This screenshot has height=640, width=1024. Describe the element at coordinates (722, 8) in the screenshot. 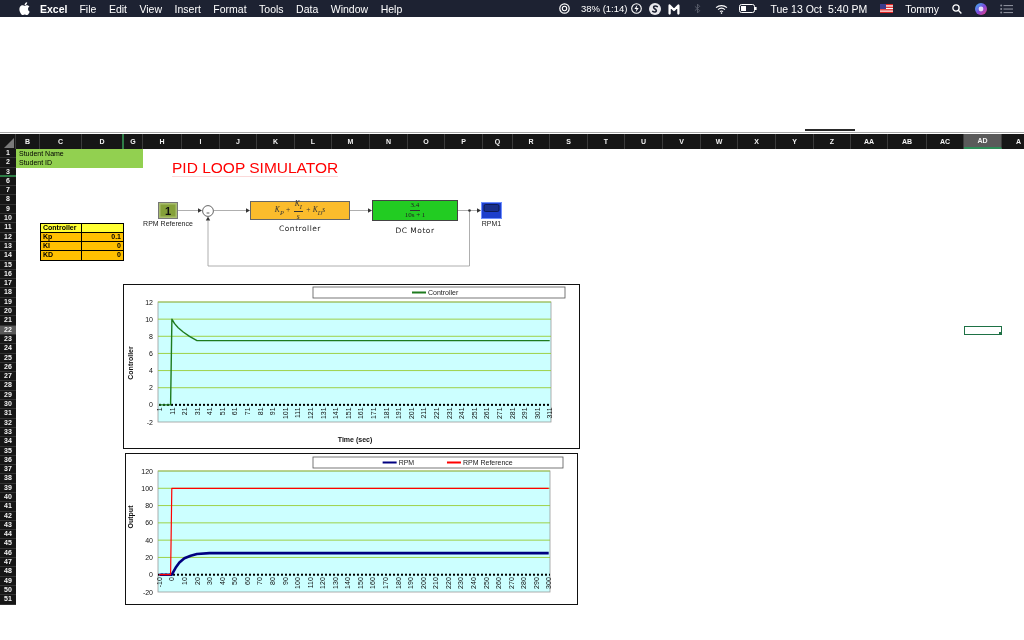

I see `wifi-icon` at that location.